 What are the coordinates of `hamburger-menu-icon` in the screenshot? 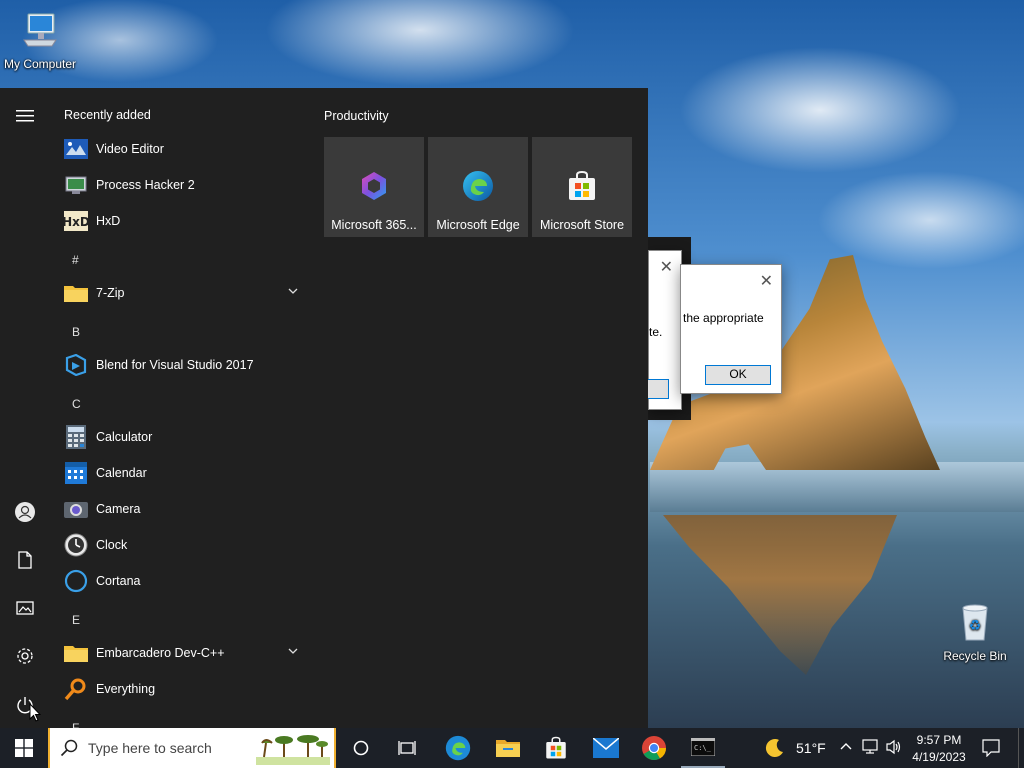 It's located at (25, 116).